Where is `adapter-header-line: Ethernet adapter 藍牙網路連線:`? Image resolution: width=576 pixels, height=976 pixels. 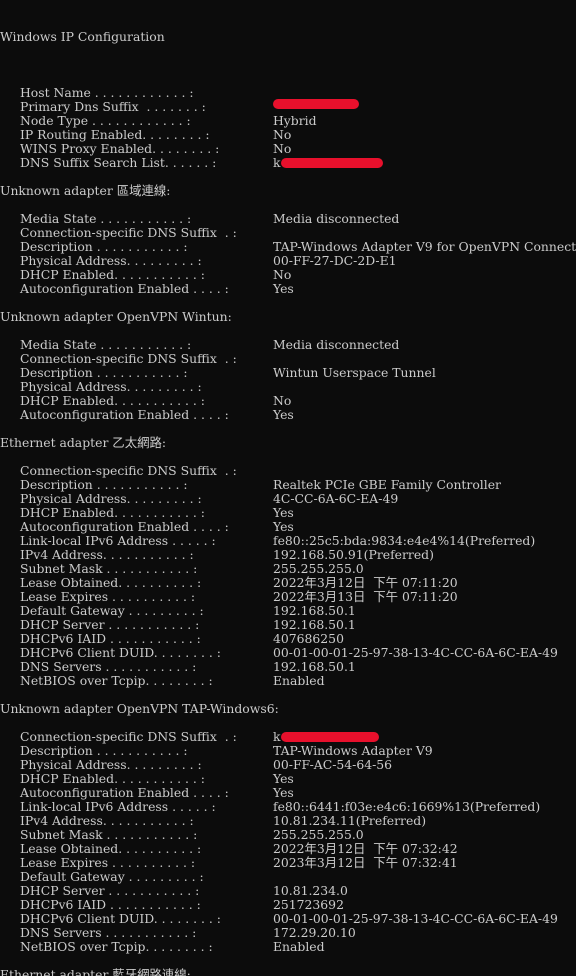
adapter-header-line: Ethernet adapter 藍牙網路連線: is located at coordinates (288, 972).